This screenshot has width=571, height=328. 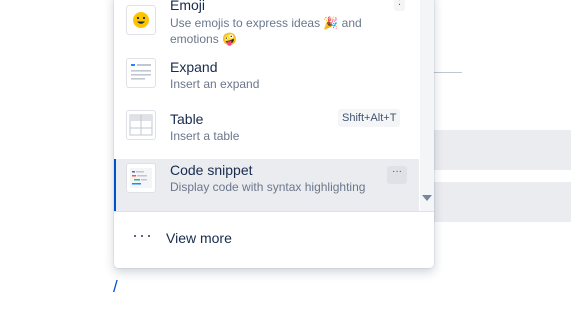 I want to click on menu-item-description: Insert a table, so click(x=205, y=136).